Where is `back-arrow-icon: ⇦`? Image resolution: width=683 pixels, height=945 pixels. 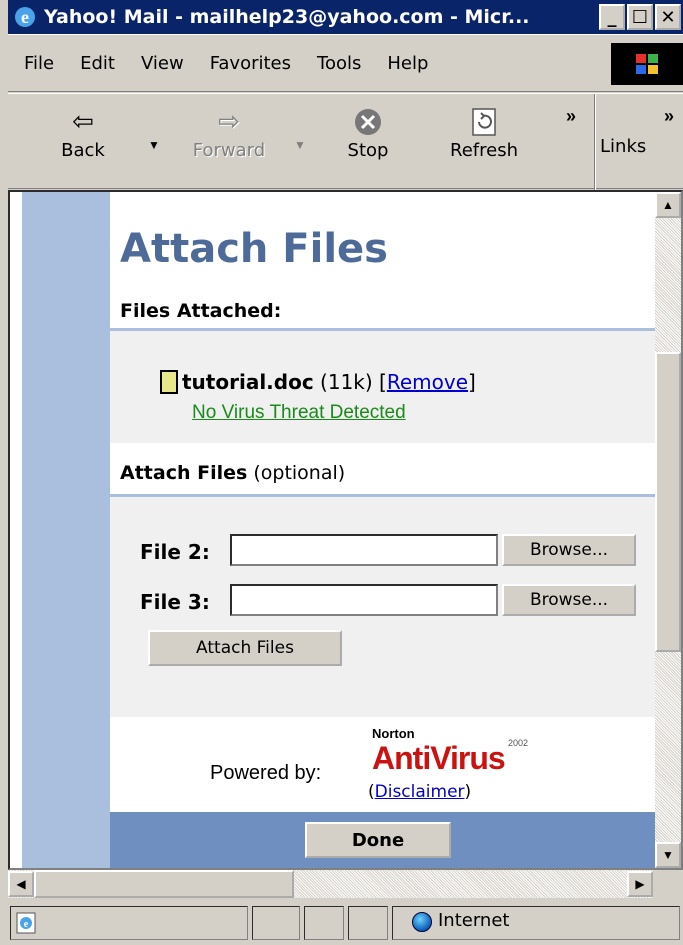
back-arrow-icon: ⇦ is located at coordinates (83, 122).